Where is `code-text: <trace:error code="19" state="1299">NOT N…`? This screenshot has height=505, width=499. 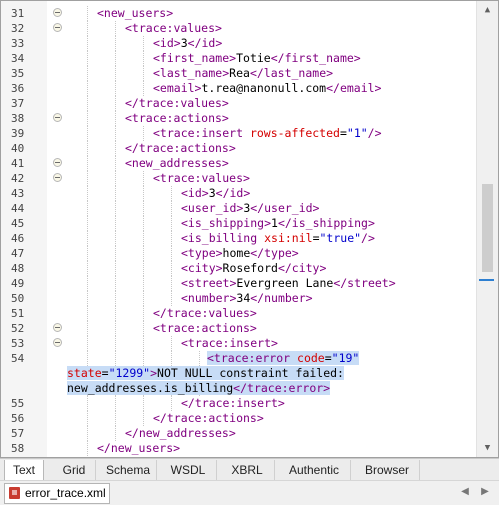
code-text: <trace:error code="19" state="1299">NOT N… is located at coordinates (213, 373).